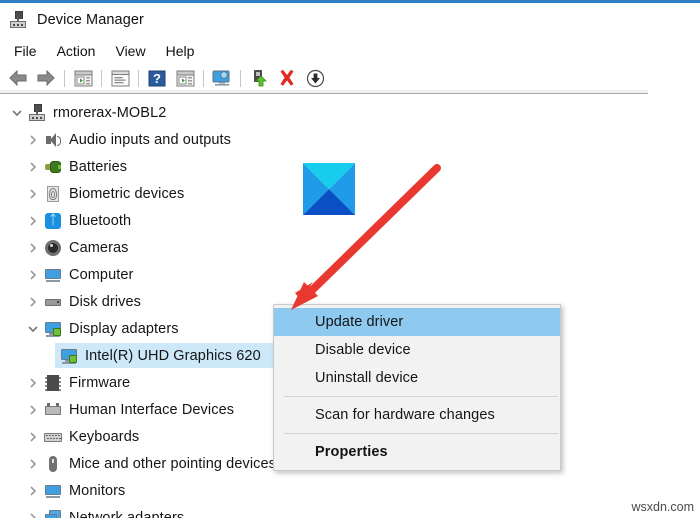 The width and height of the screenshot is (700, 518). Describe the element at coordinates (53, 275) in the screenshot. I see `computer-icon` at that location.